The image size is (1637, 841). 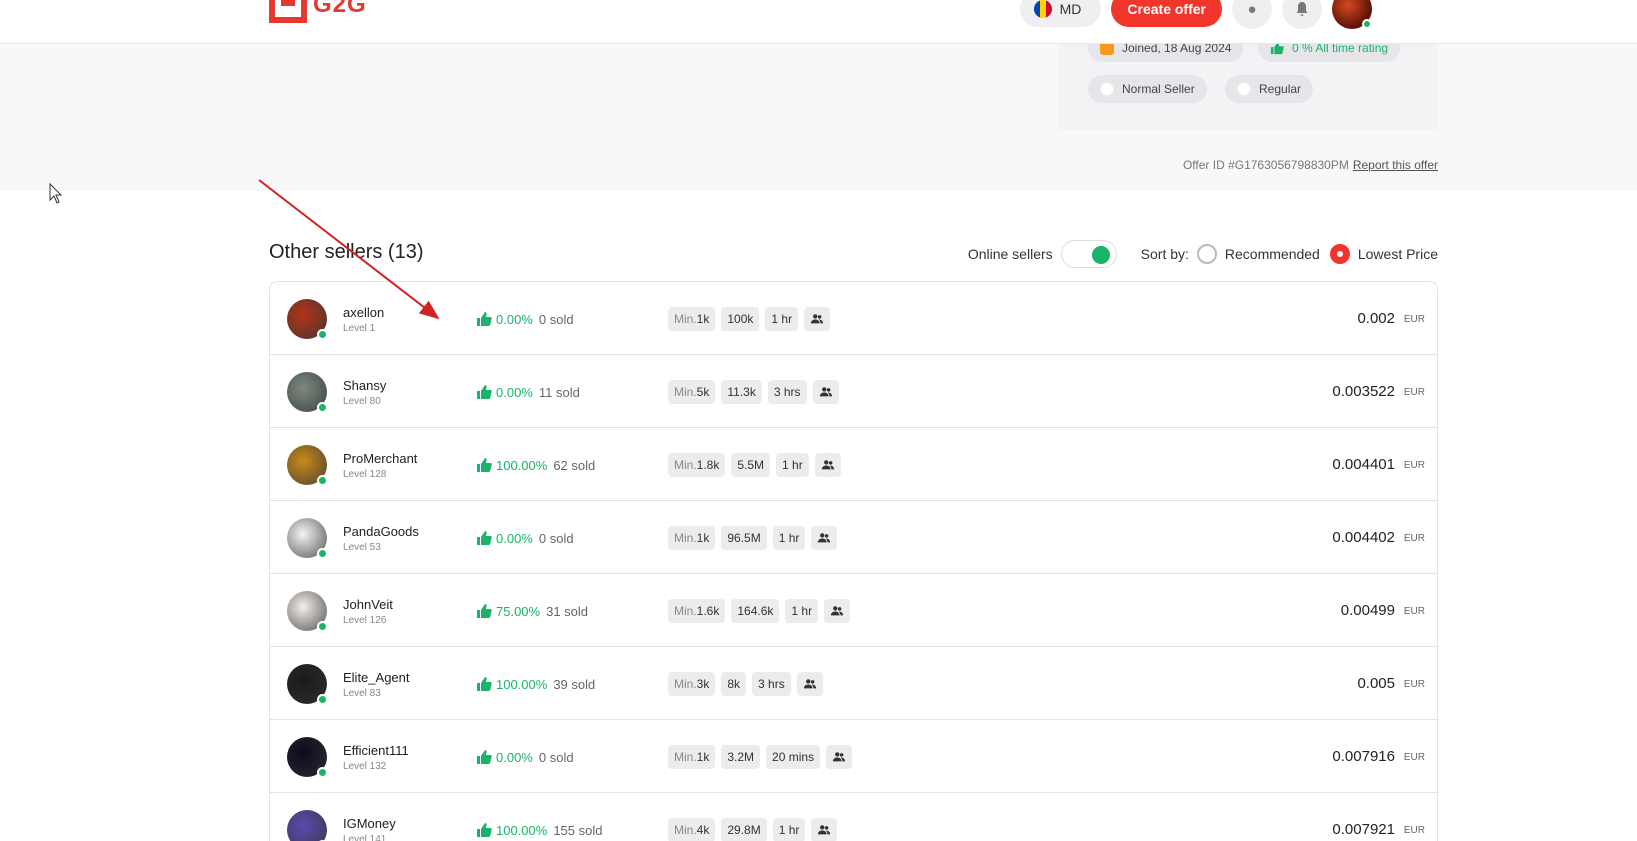 What do you see at coordinates (1363, 391) in the screenshot?
I see `seller-price: 0.003522` at bounding box center [1363, 391].